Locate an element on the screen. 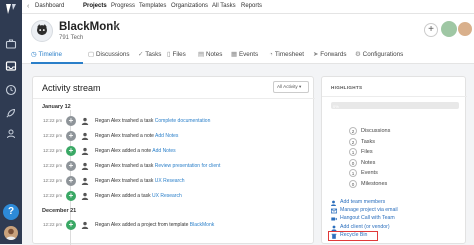 The width and height of the screenshot is (474, 245). tab-configurations: ⚙ Configurations is located at coordinates (379, 54).